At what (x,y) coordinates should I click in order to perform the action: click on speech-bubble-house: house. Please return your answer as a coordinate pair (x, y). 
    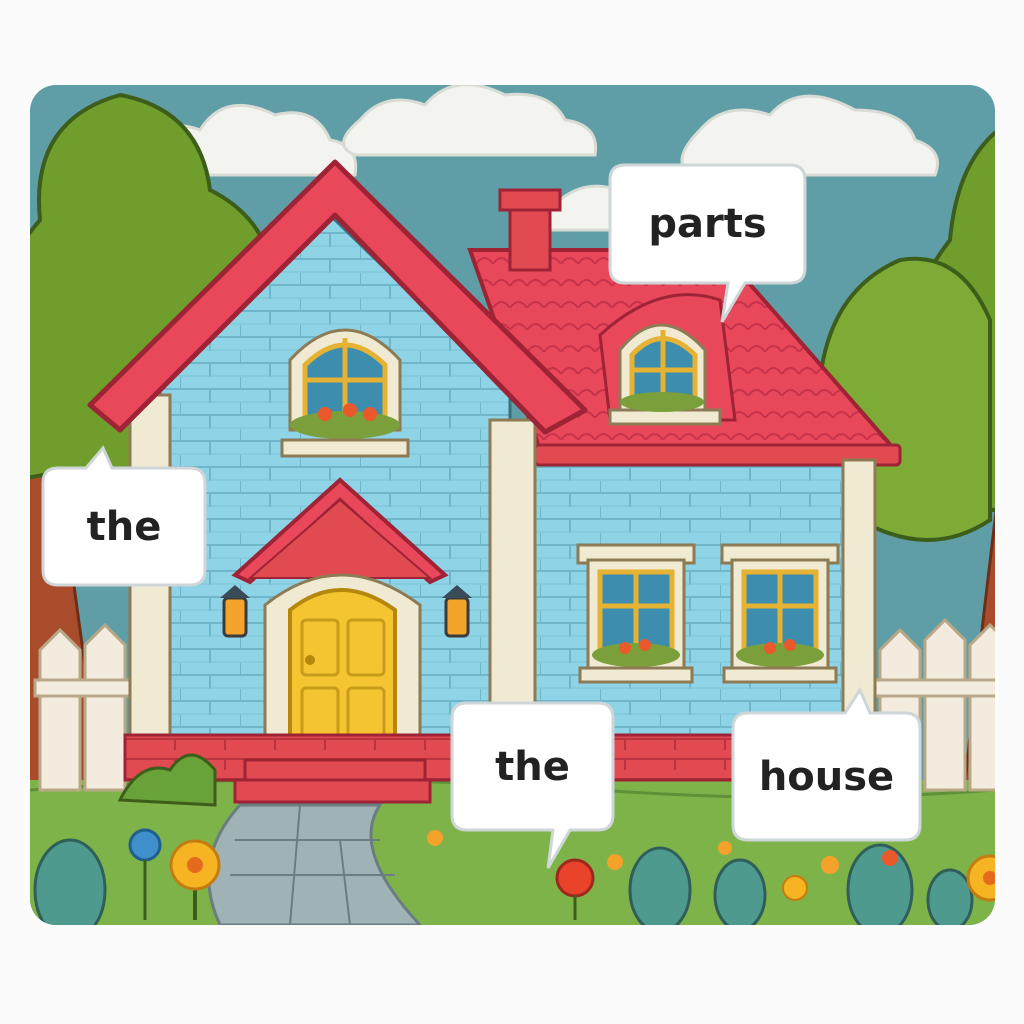
    Looking at the image, I should click on (826, 776).